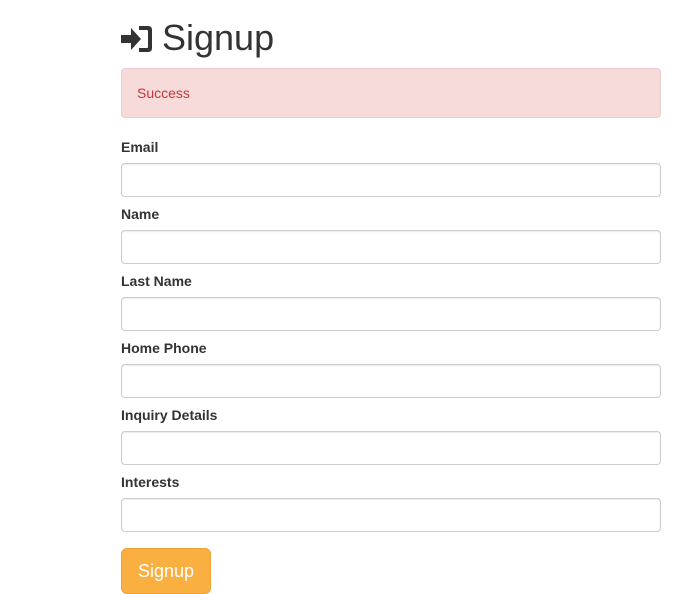 Image resolution: width=677 pixels, height=594 pixels. I want to click on page-title: Signup, so click(391, 38).